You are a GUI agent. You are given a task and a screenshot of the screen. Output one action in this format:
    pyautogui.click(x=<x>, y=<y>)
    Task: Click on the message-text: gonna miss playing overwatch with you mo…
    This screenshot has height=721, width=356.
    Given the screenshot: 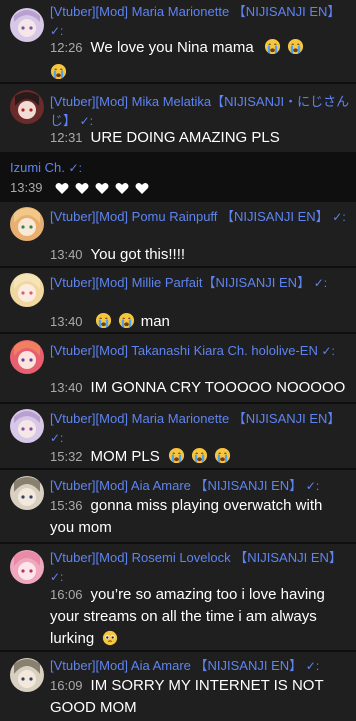 What is the action you would take?
    pyautogui.click(x=186, y=516)
    